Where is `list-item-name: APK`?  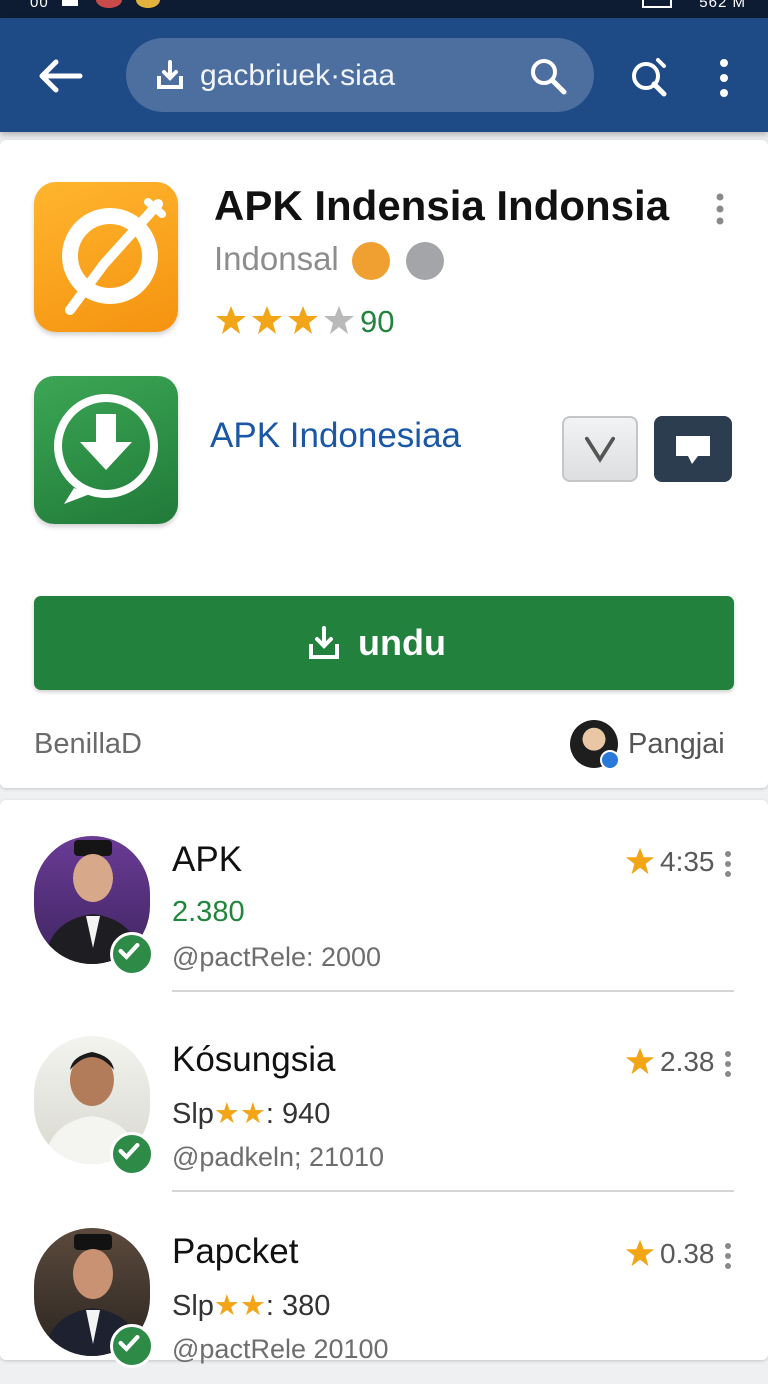
list-item-name: APK is located at coordinates (207, 859).